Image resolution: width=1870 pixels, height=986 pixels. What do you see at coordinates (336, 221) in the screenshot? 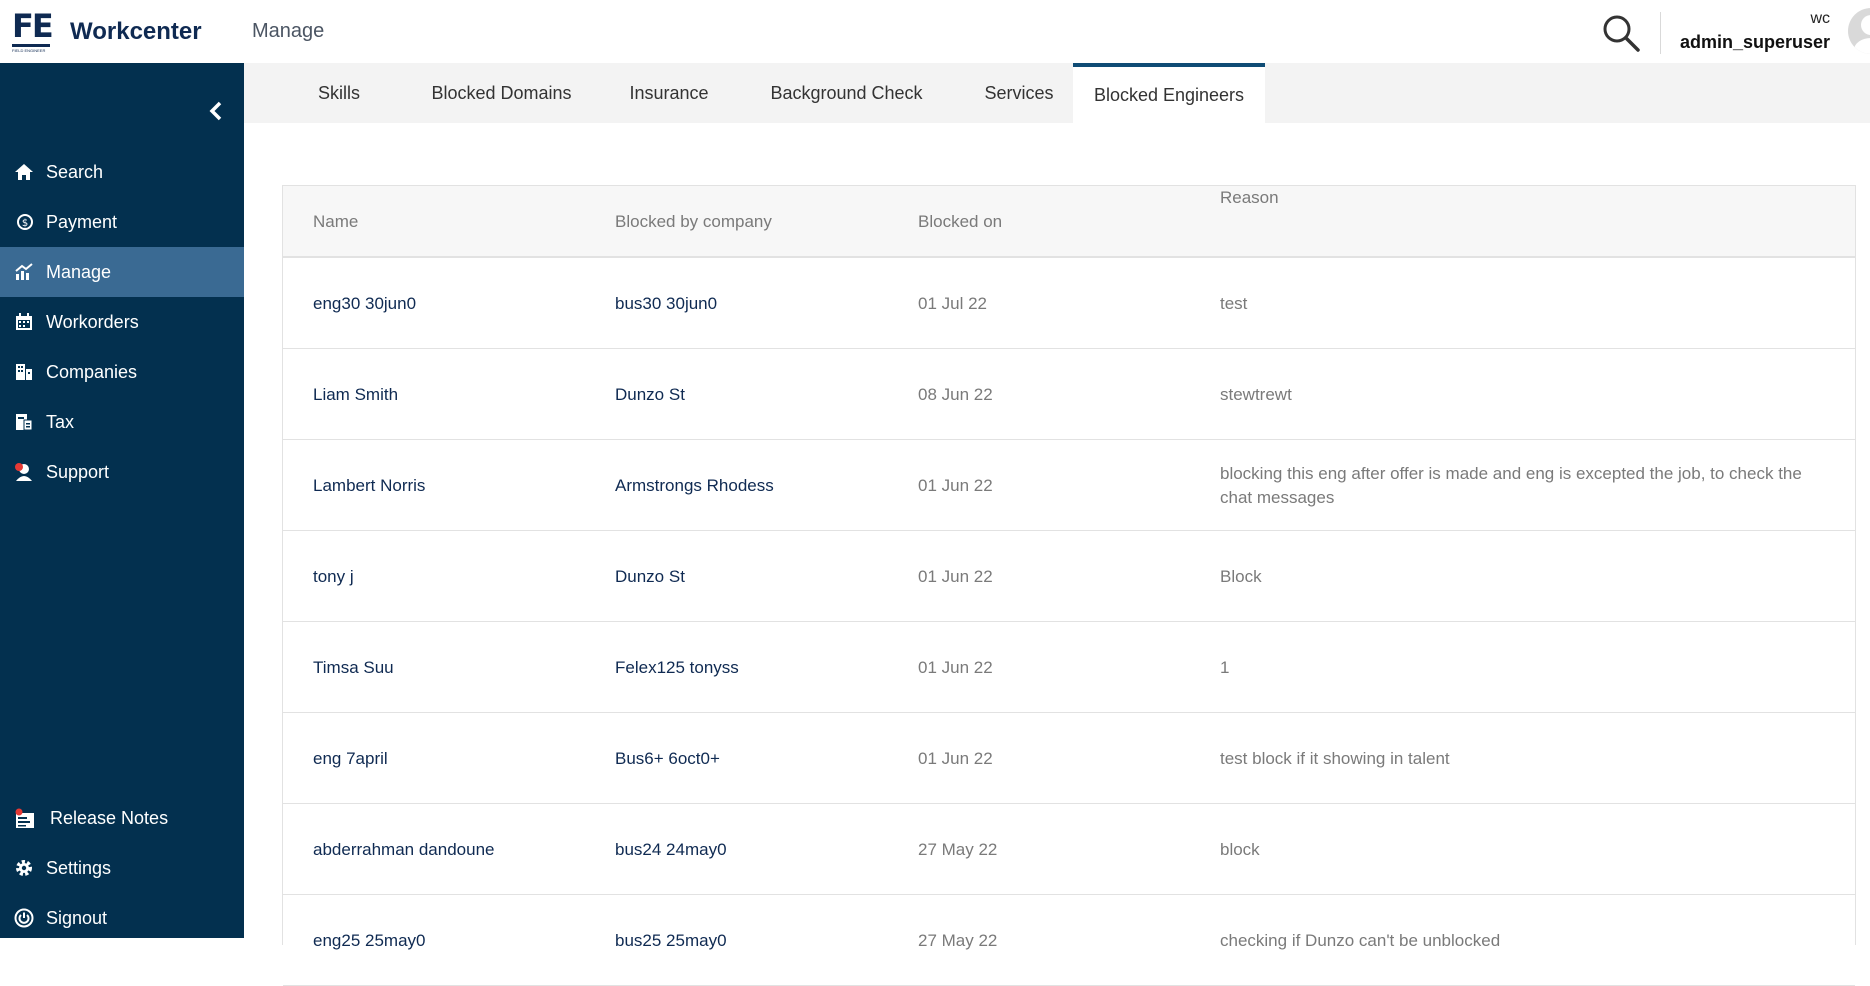
I see `column-header-name: Name` at bounding box center [336, 221].